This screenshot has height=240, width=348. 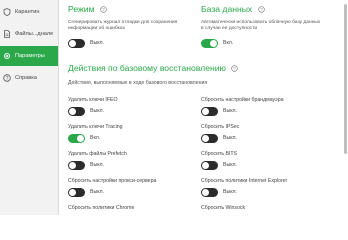 I want to click on database-toggle, so click(x=209, y=43).